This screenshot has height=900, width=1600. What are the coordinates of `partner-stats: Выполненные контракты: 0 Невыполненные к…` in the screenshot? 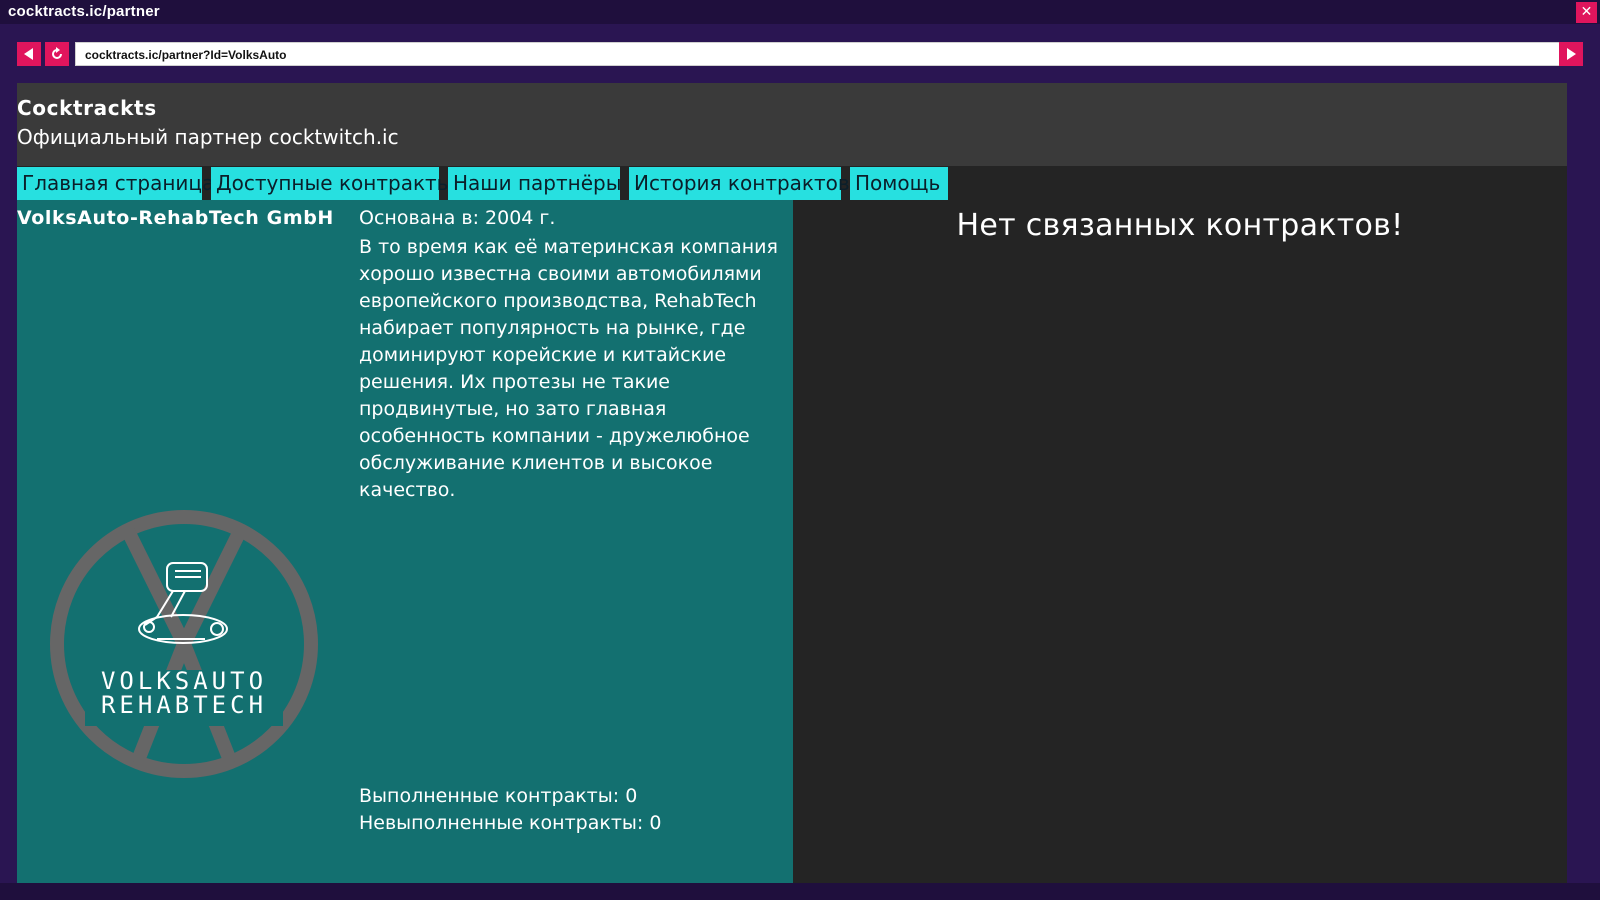 It's located at (510, 810).